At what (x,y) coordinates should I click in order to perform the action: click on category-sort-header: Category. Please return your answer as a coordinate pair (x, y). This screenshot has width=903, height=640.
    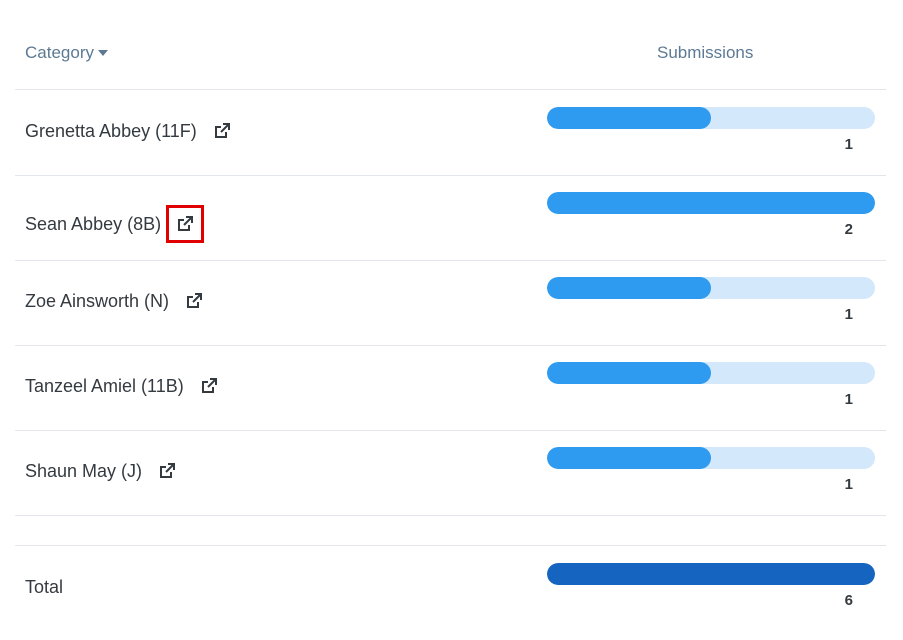
    Looking at the image, I should click on (66, 53).